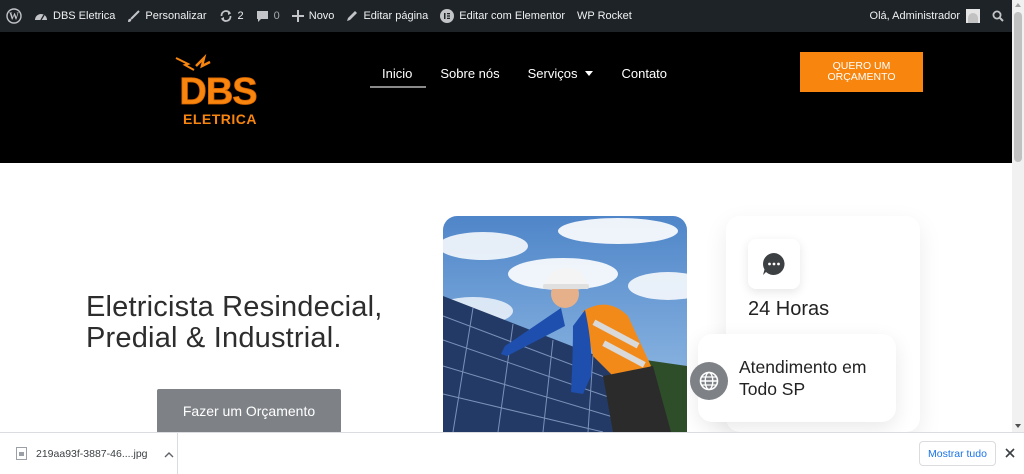 The image size is (1024, 474). Describe the element at coordinates (321, 16) in the screenshot. I see `new-label: Novo` at that location.